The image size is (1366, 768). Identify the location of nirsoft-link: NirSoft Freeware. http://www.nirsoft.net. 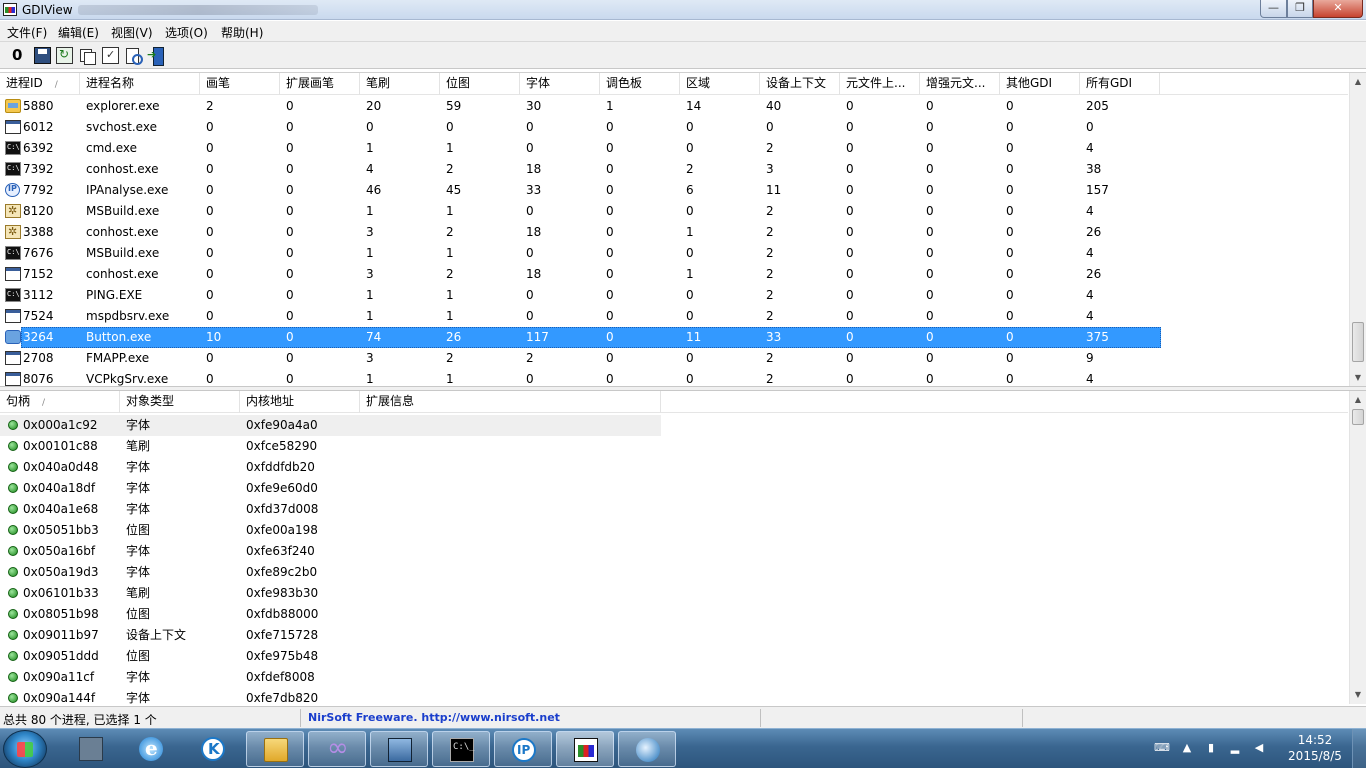
(434, 717).